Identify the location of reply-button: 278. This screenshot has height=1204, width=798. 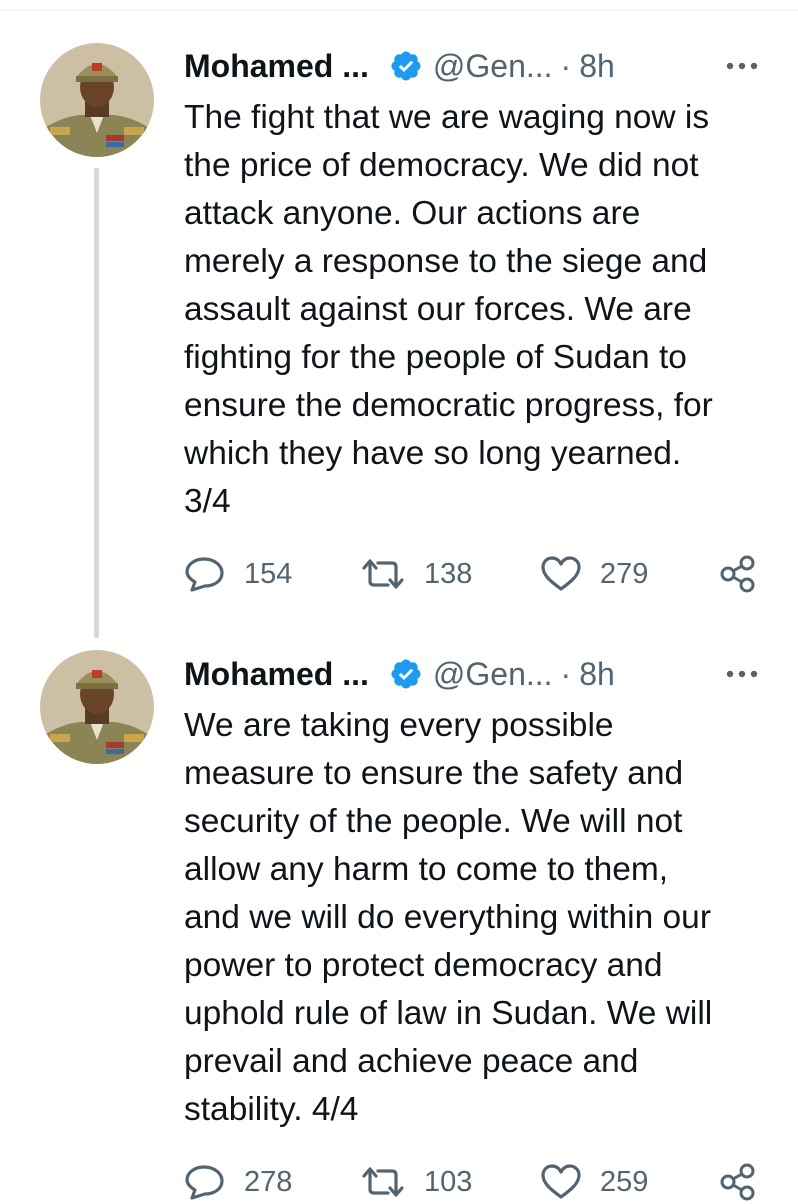
(238, 1182).